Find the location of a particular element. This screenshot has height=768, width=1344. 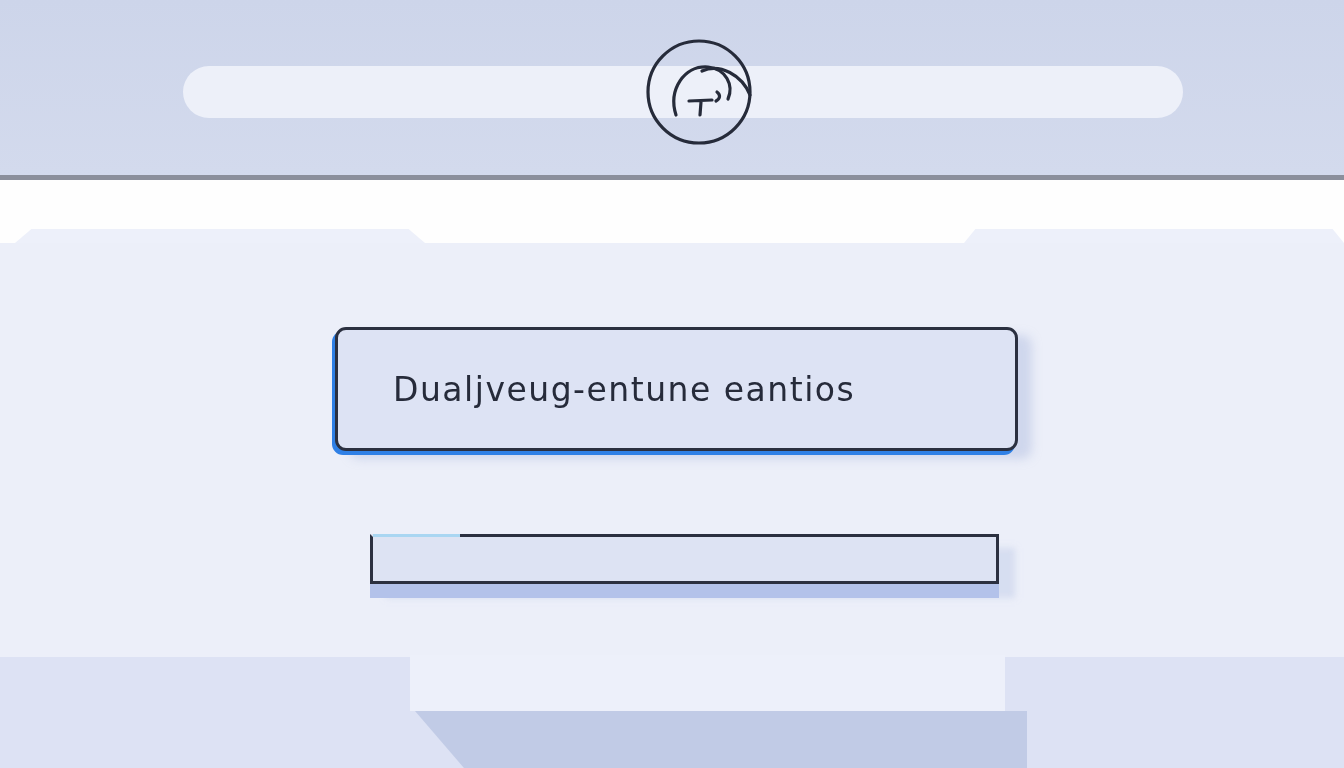

input-value: Dualjveug-entune eantios is located at coordinates (624, 389).